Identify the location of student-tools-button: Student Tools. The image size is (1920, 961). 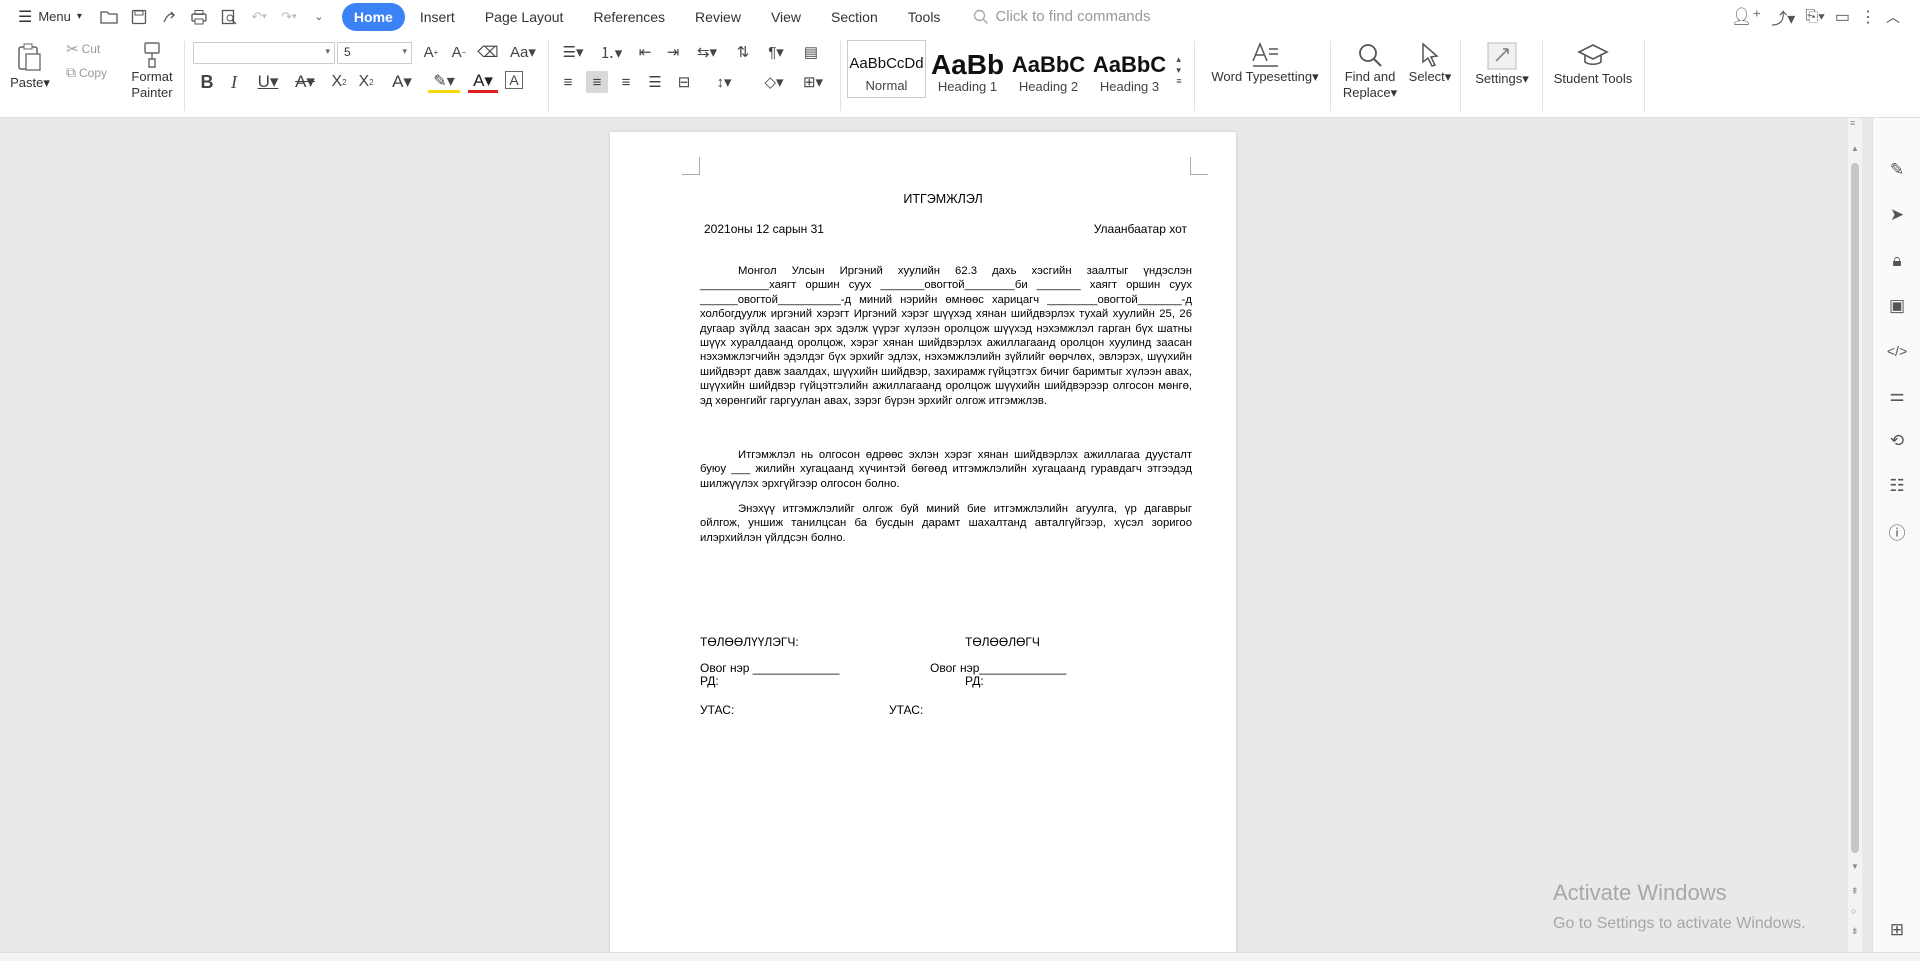
(1593, 64).